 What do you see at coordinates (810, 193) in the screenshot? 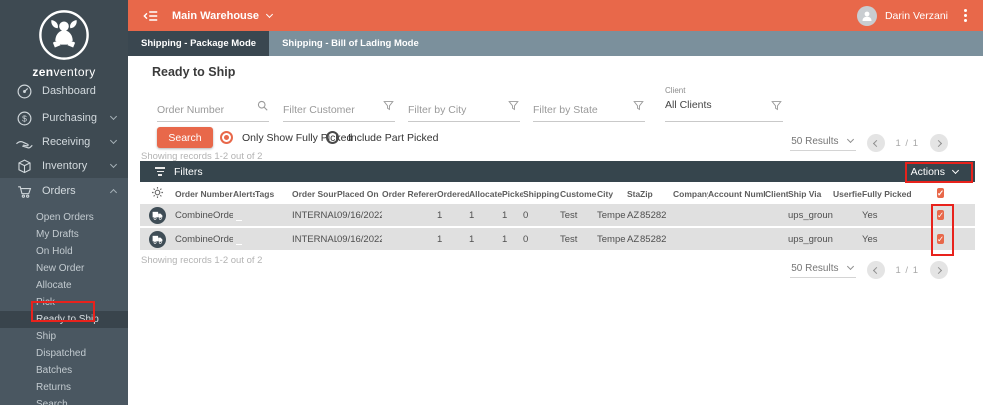
I see `column-header-ship-via: Ship Via` at bounding box center [810, 193].